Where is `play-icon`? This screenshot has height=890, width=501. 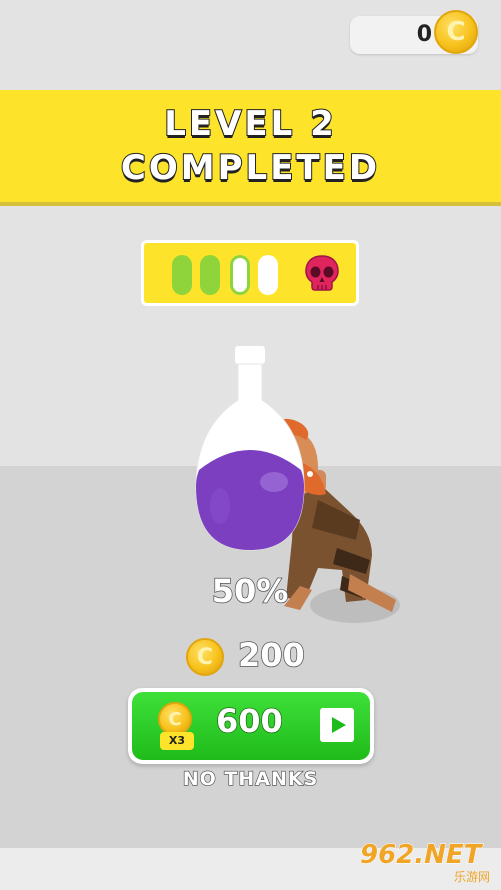 play-icon is located at coordinates (337, 725).